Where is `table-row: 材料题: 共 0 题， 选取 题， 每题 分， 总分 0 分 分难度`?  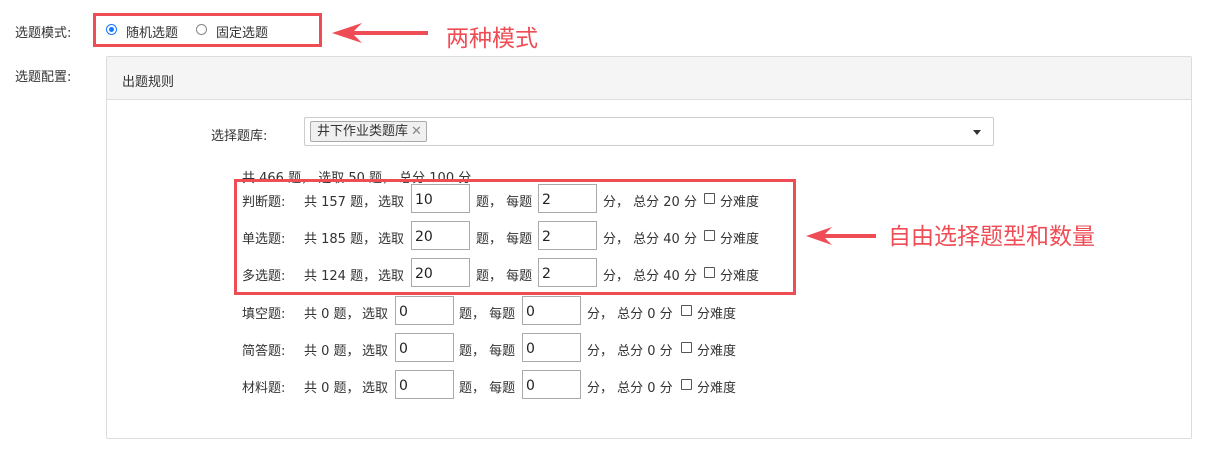
table-row: 材料题: 共 0 题， 选取 题， 每题 分， 总分 0 分 分难度 is located at coordinates (502, 385).